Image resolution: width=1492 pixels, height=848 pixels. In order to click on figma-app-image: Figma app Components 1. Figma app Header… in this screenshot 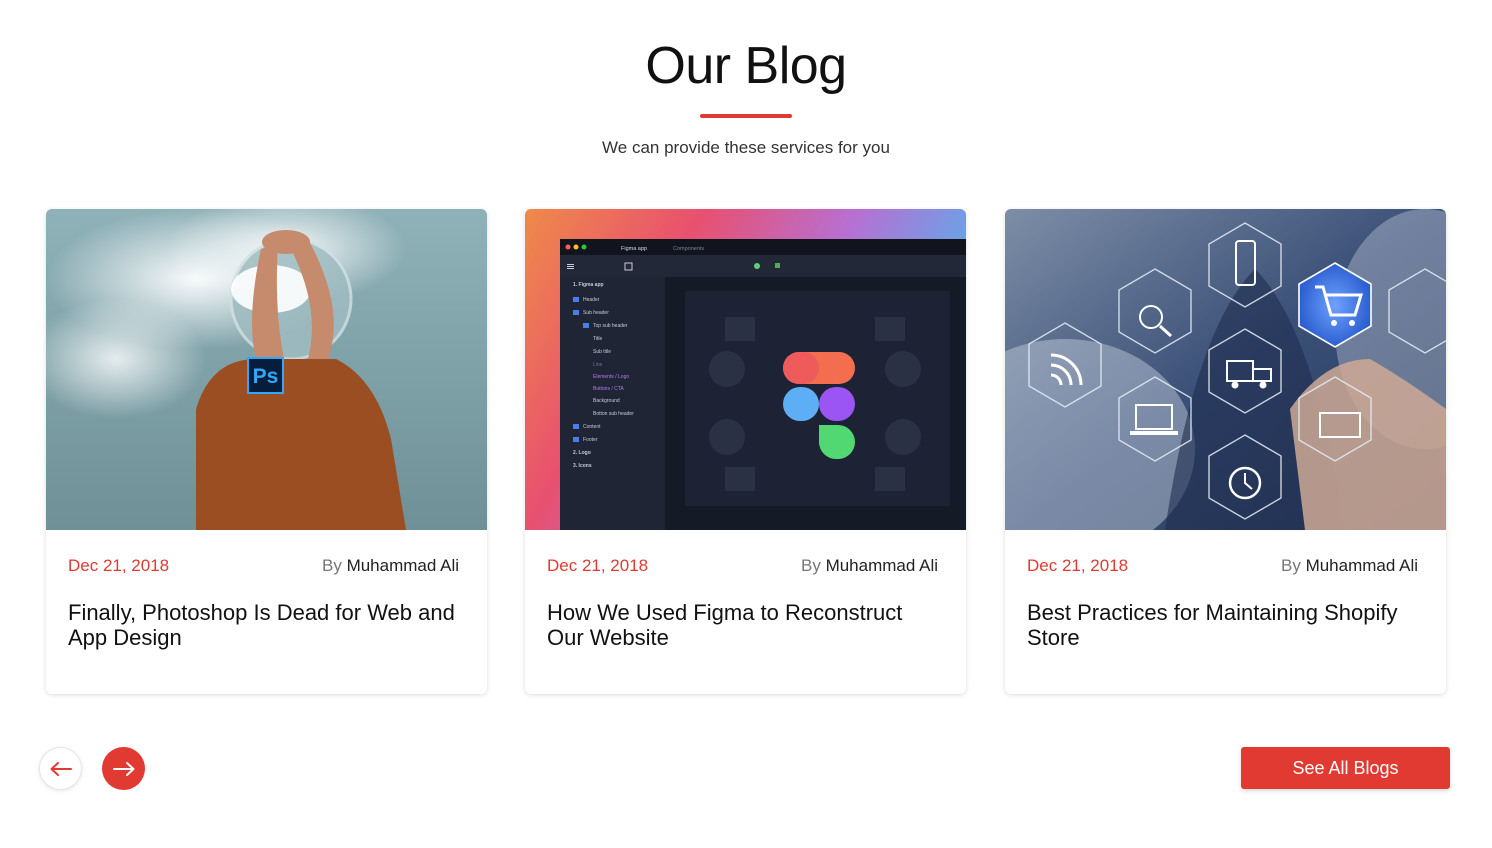, I will do `click(745, 369)`.